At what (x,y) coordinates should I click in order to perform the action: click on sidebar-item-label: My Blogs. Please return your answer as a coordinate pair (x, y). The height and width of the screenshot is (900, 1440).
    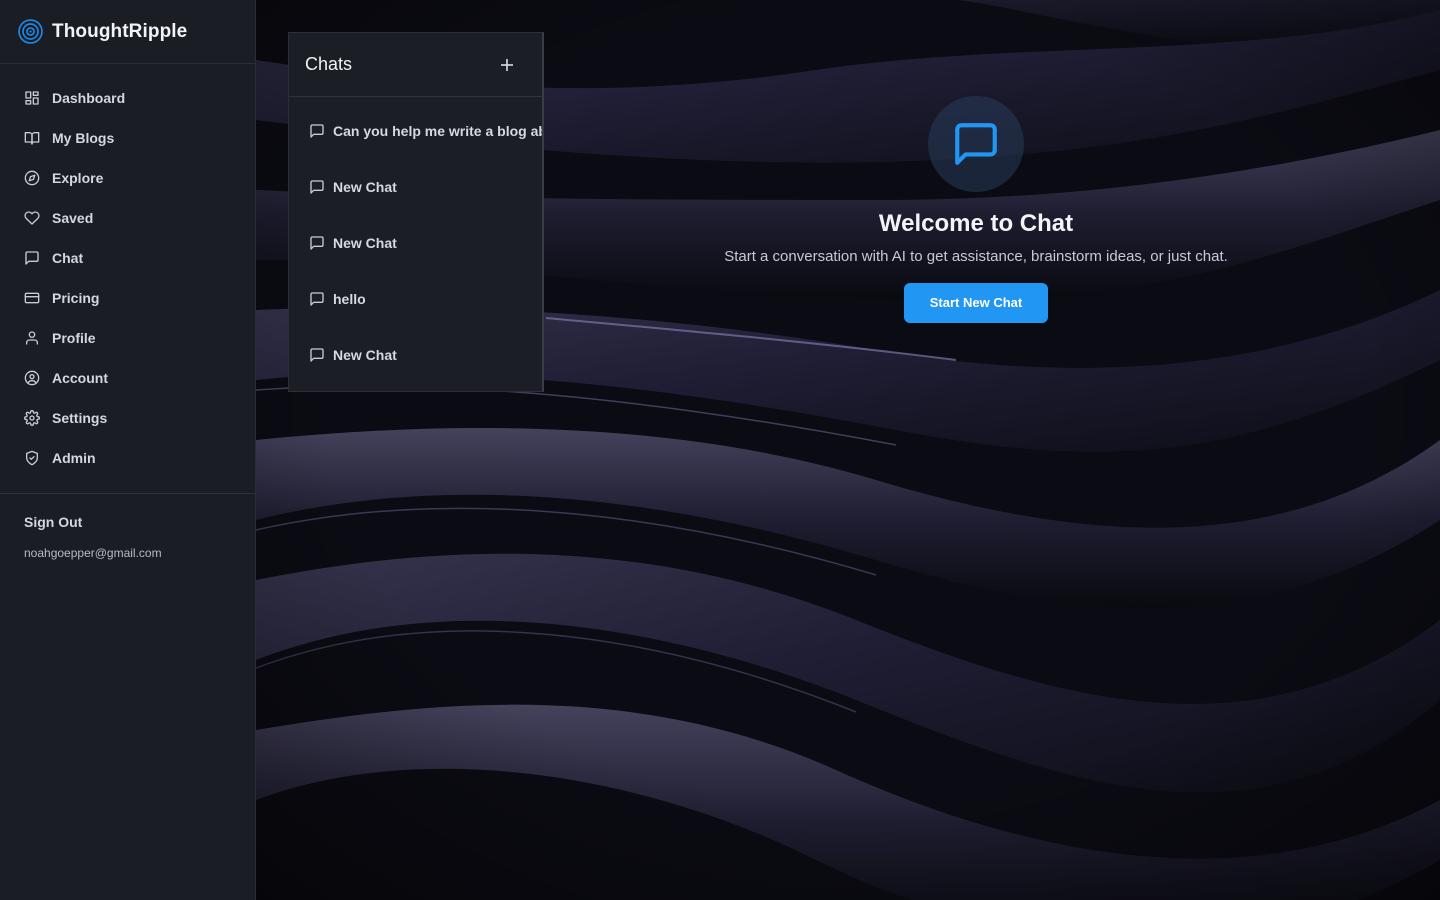
    Looking at the image, I should click on (83, 138).